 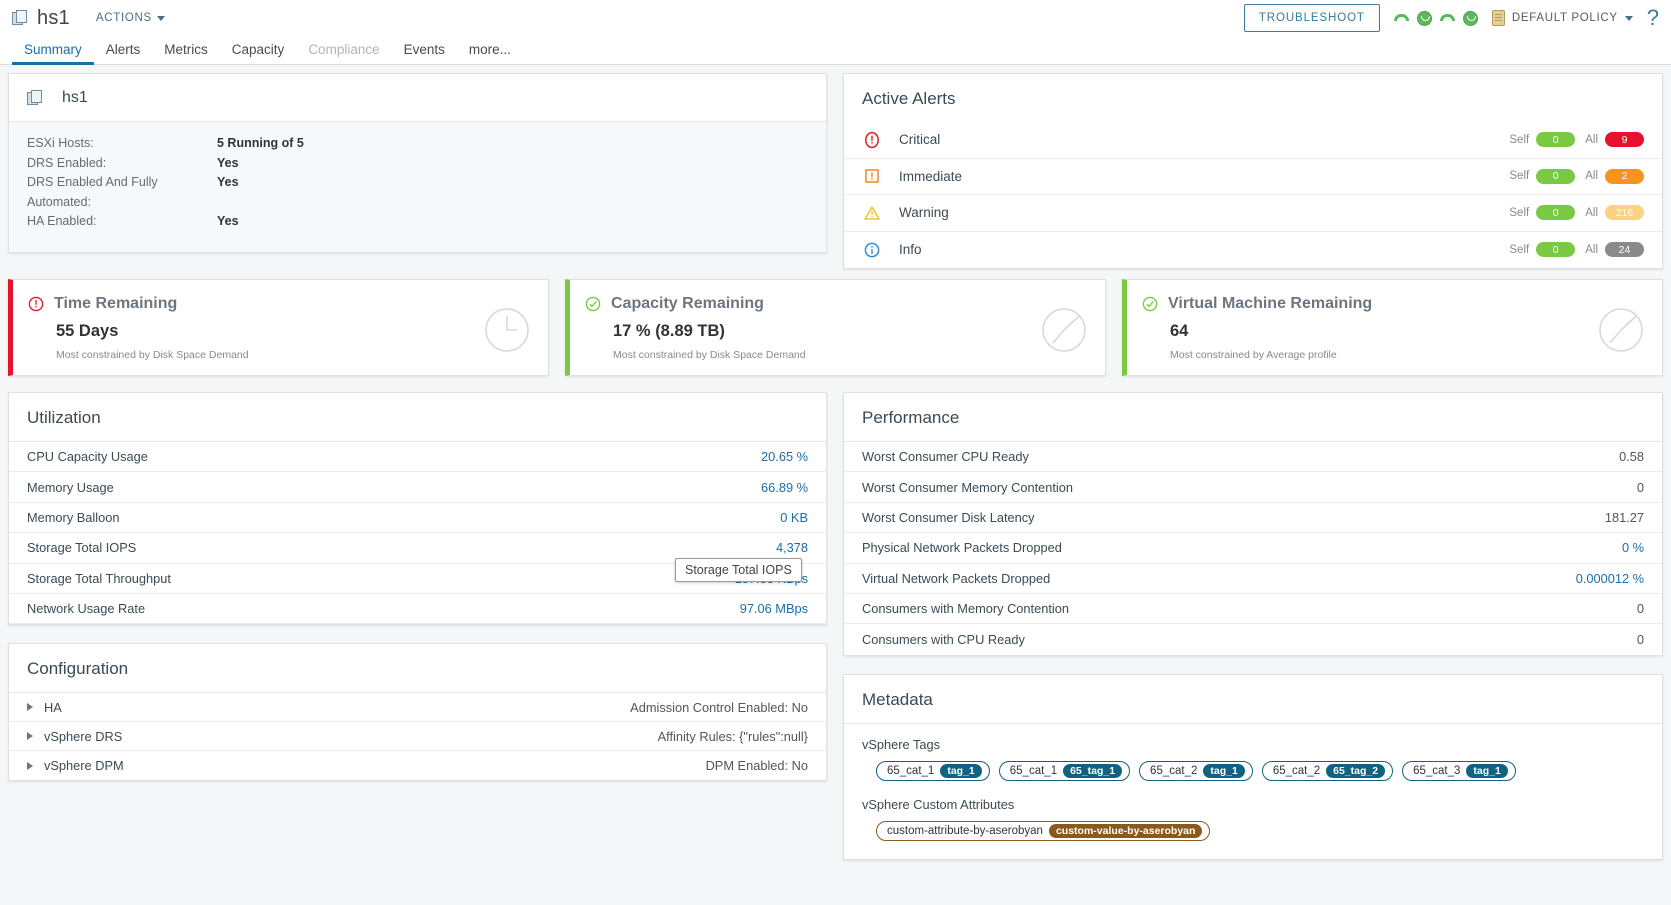 I want to click on configuration-value: Affinity Rules: {"rules":null}, so click(x=732, y=736).